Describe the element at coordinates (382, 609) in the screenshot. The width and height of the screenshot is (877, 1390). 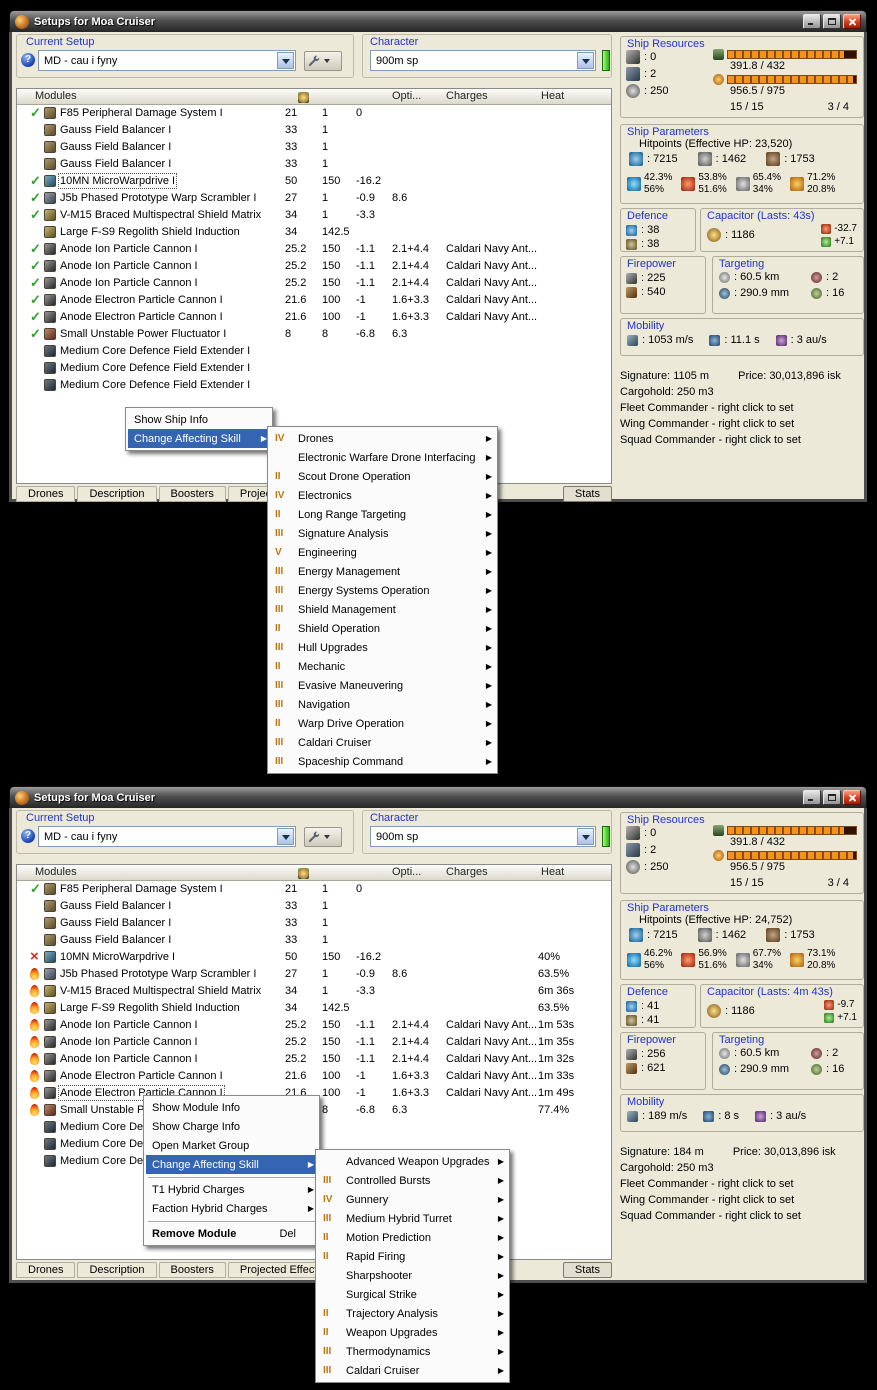
I see `submenu-item: III Shield Management ▶` at that location.